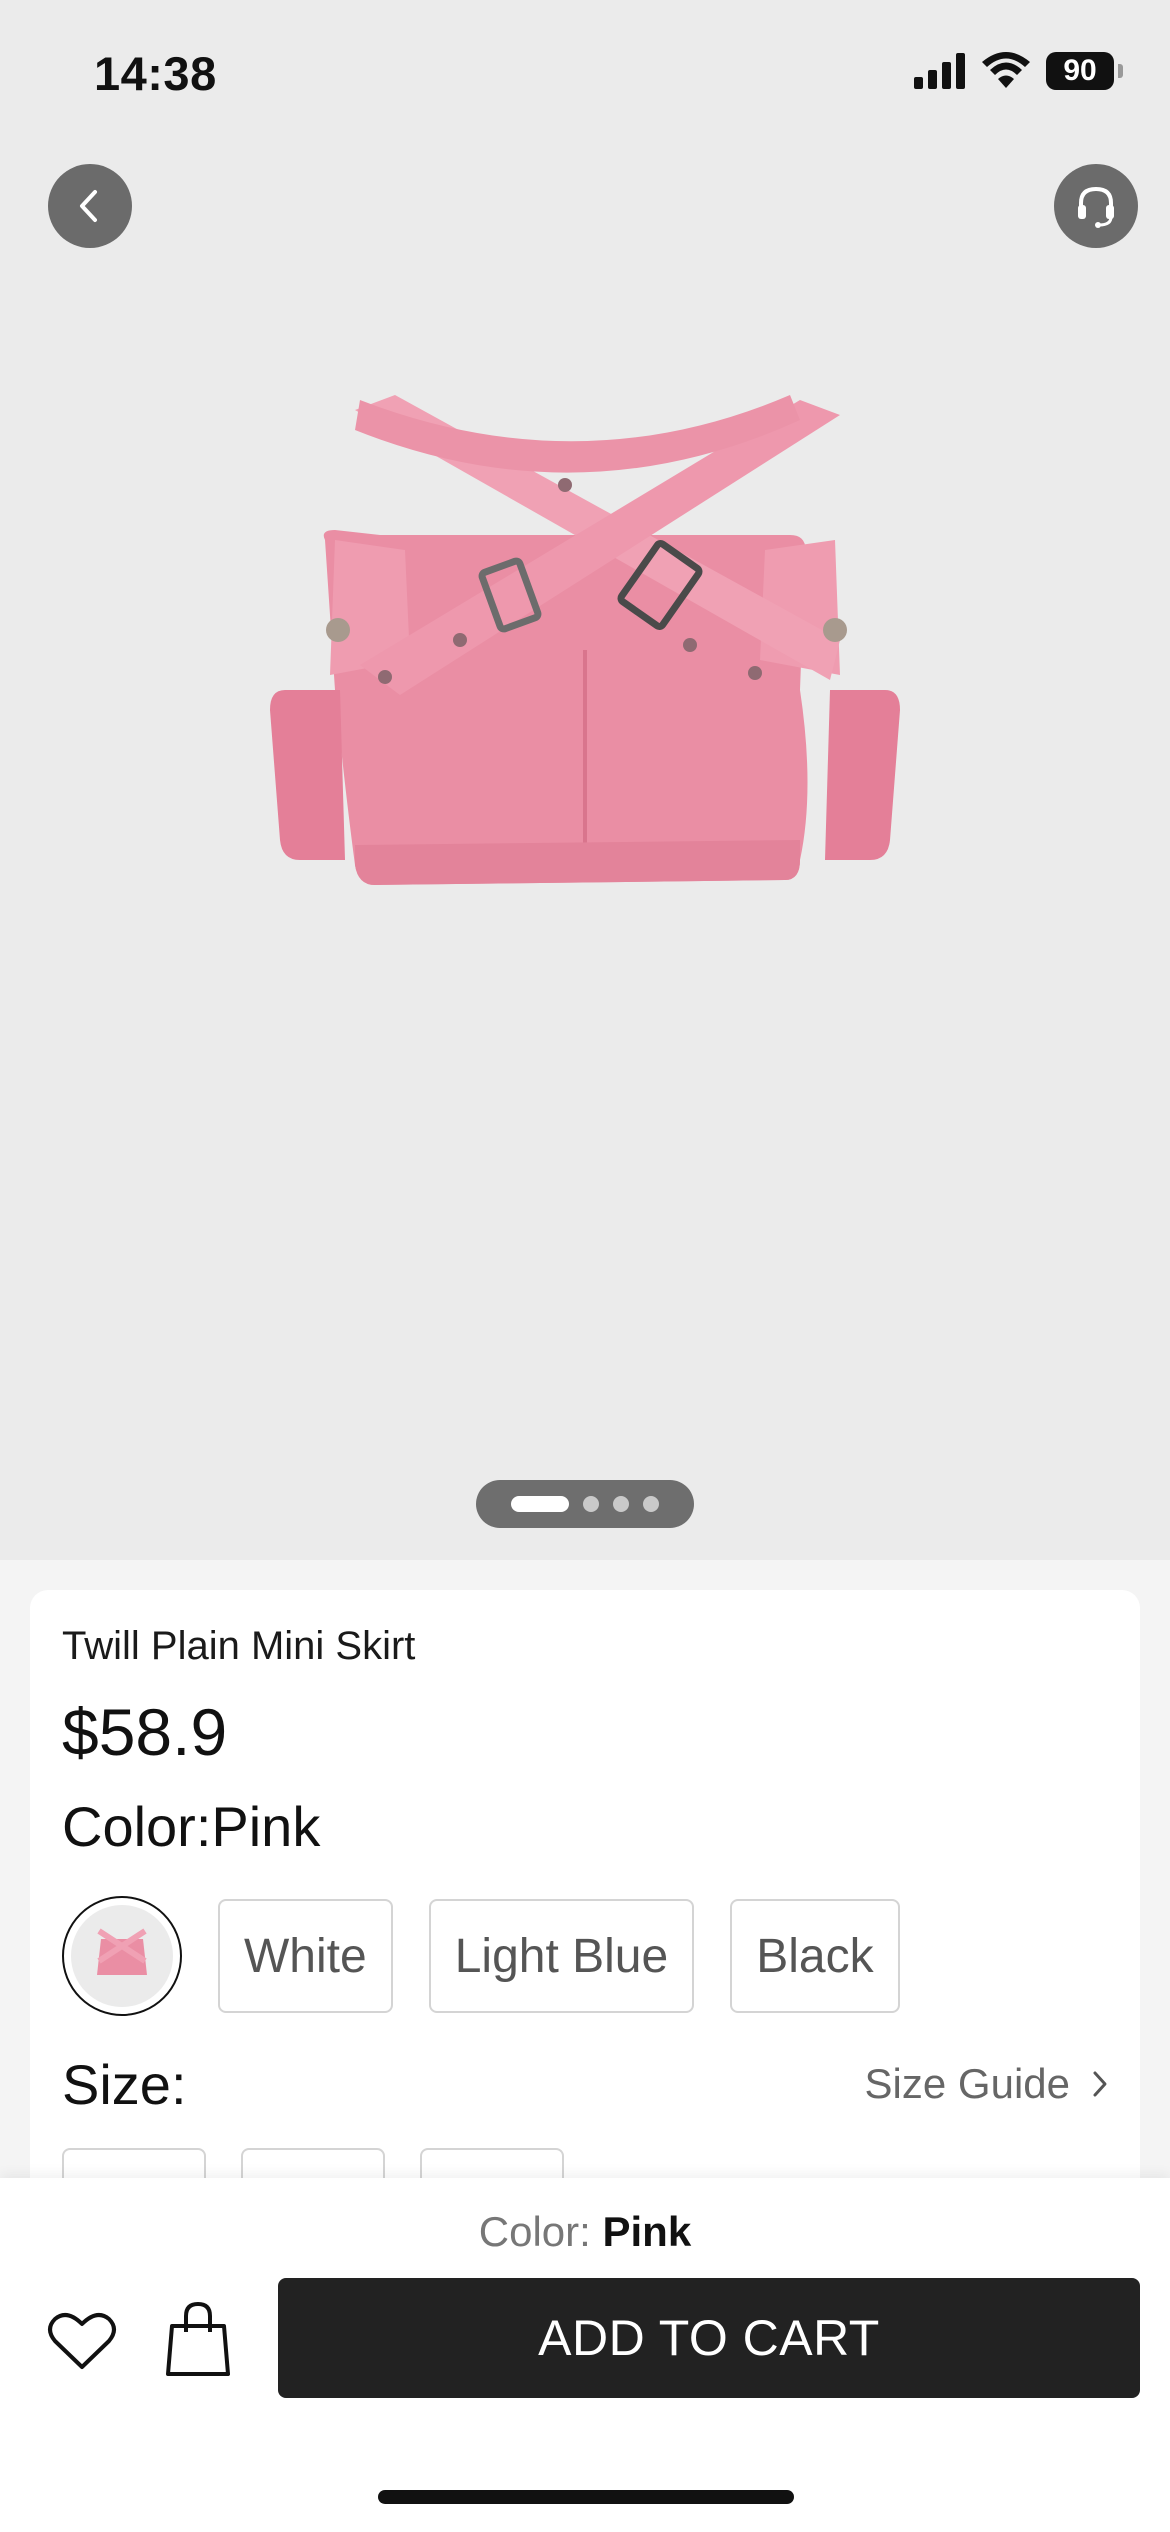 The width and height of the screenshot is (1170, 2532). Describe the element at coordinates (1006, 70) in the screenshot. I see `wifi-icon` at that location.